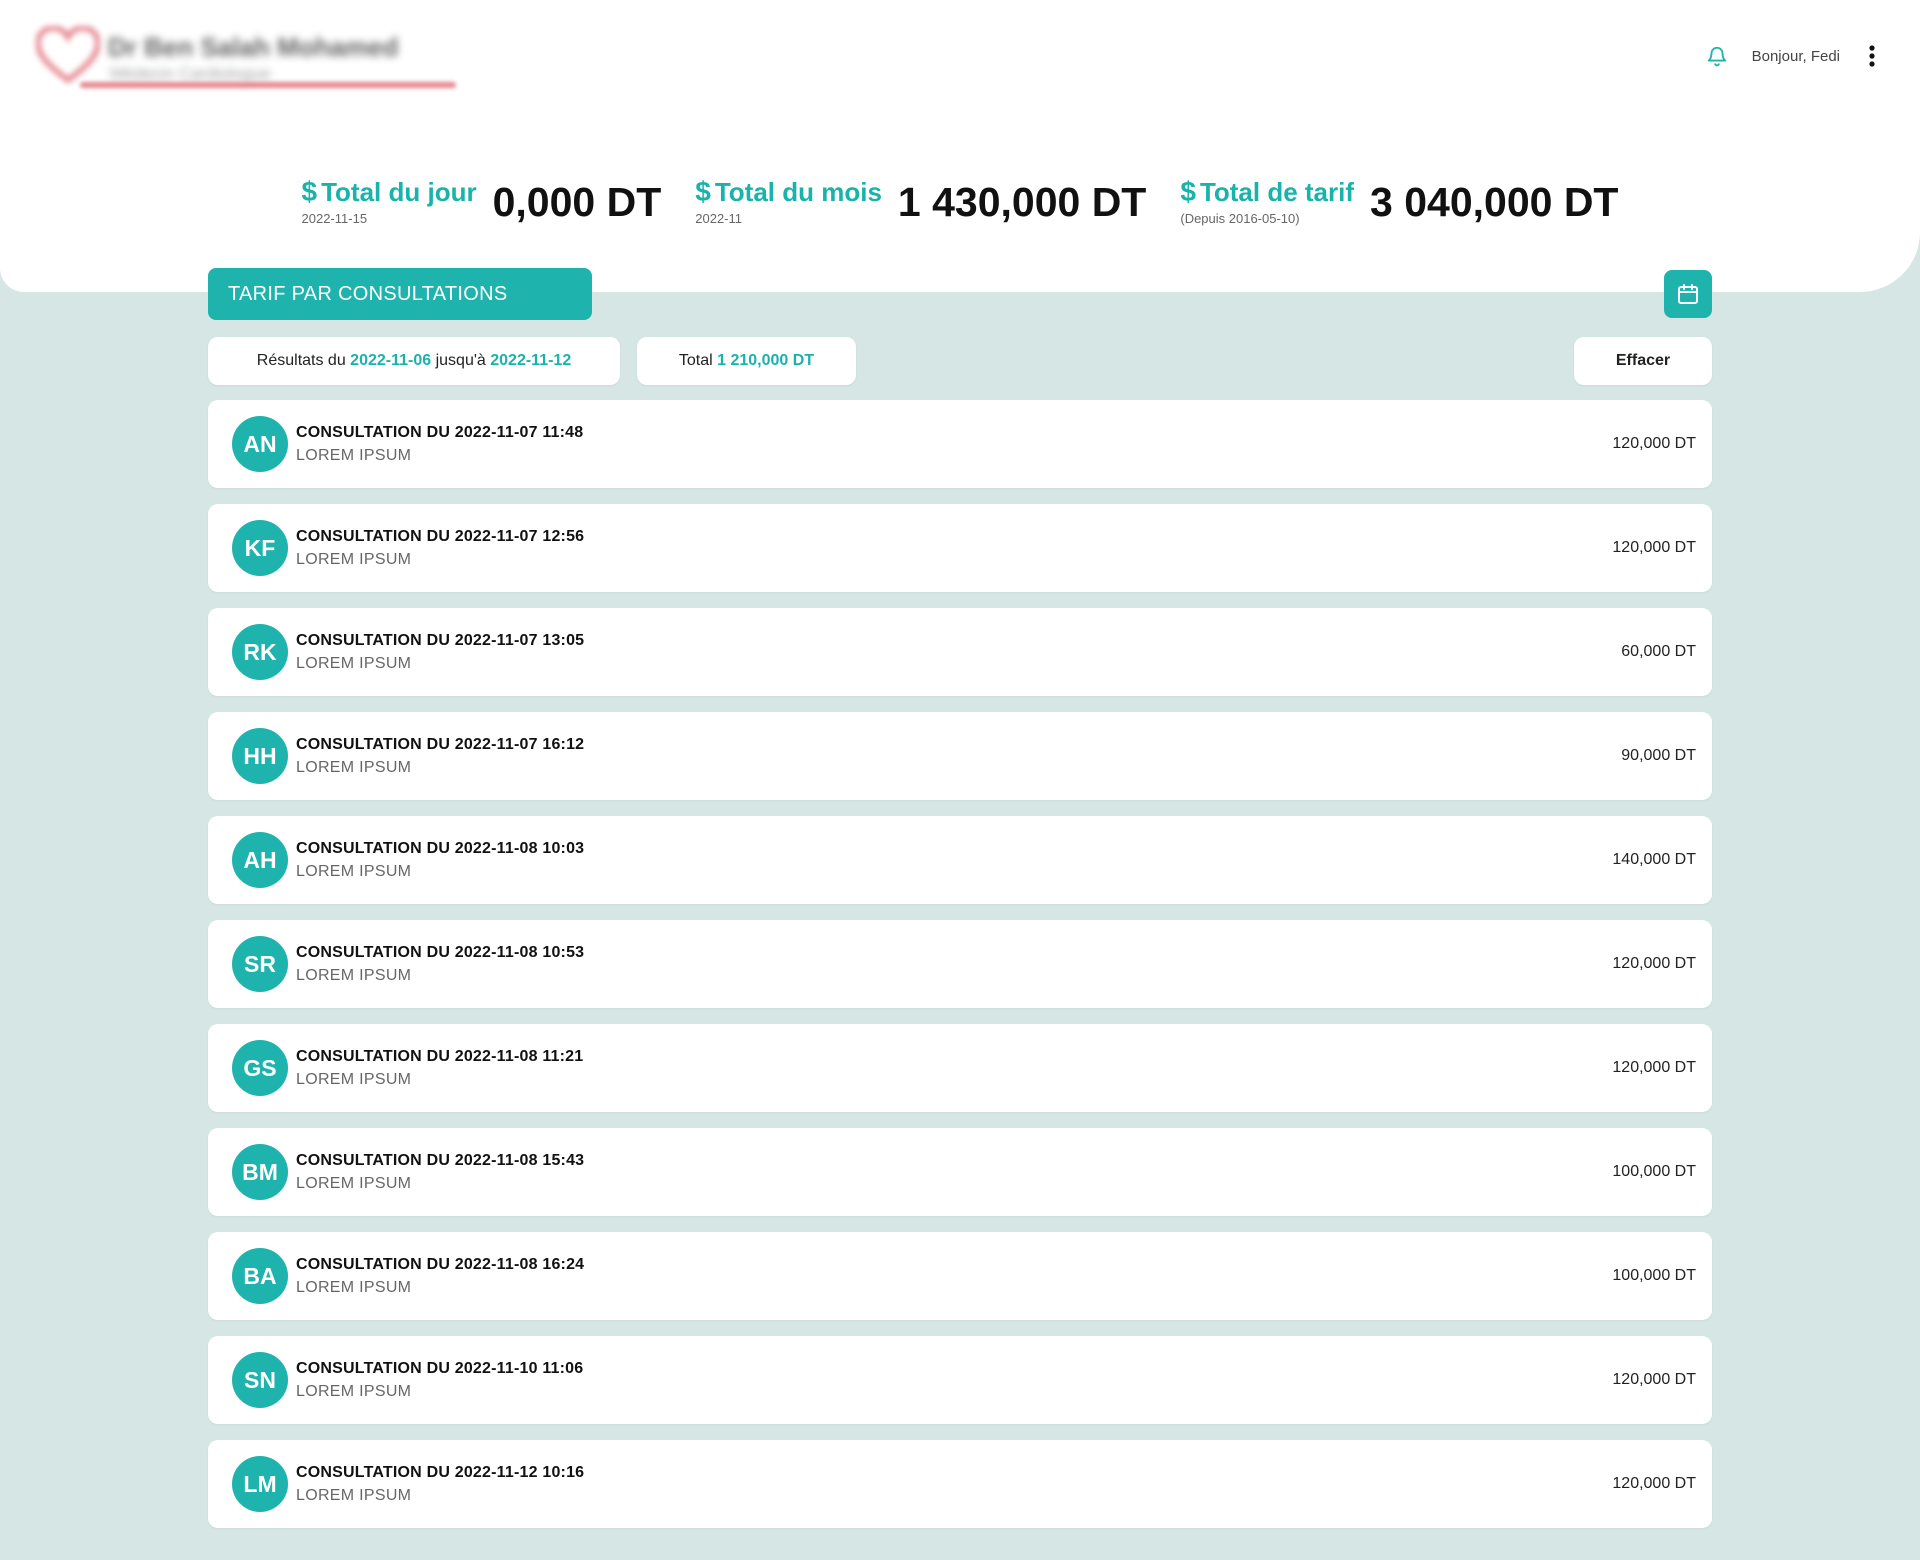  I want to click on notifications-button, so click(1717, 56).